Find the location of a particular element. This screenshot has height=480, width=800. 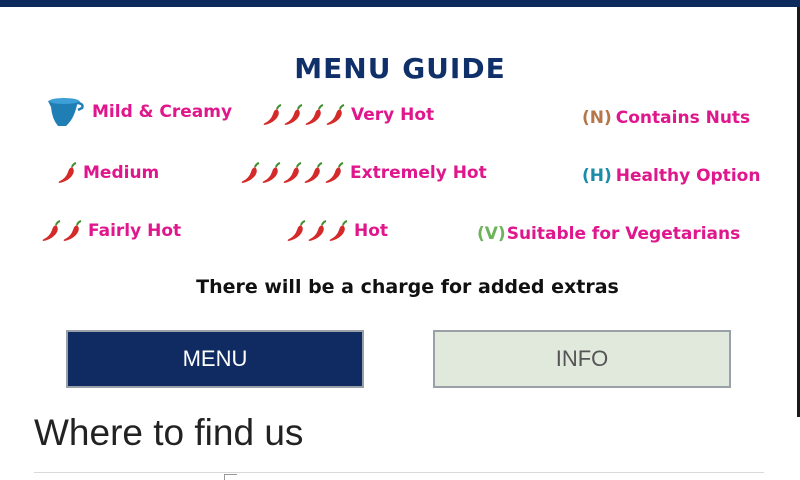

legend-hot: Hot is located at coordinates (337, 231).